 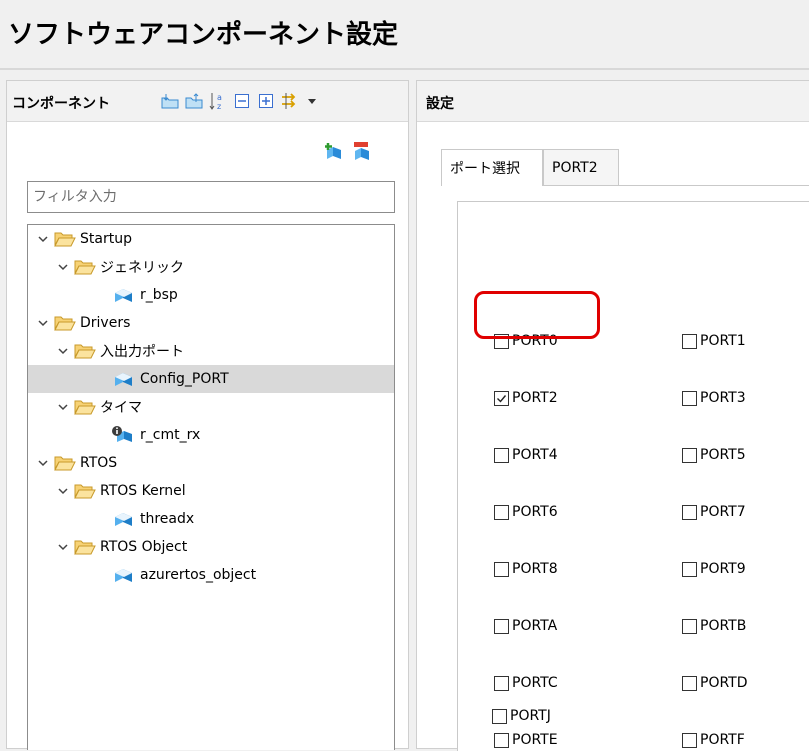 I want to click on port-label: PORTC, so click(x=535, y=683).